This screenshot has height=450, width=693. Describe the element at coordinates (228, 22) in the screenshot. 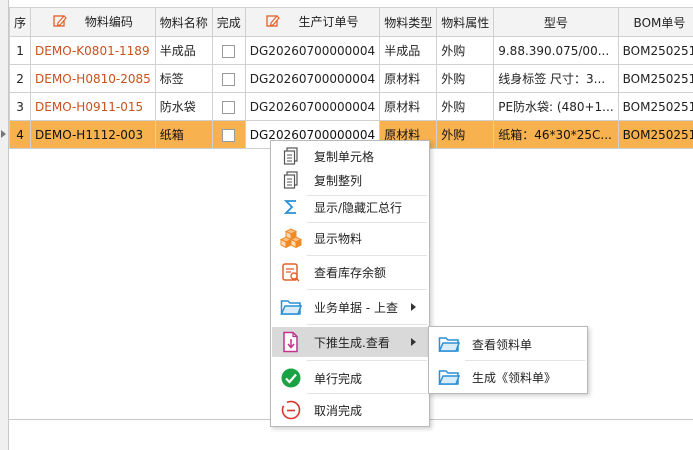

I see `col-header-done: 完成` at that location.